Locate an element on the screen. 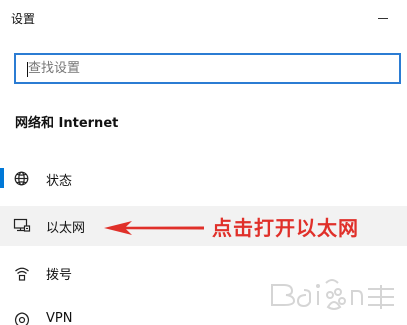 The image size is (407, 325). window-title: 设置 is located at coordinates (23, 19).